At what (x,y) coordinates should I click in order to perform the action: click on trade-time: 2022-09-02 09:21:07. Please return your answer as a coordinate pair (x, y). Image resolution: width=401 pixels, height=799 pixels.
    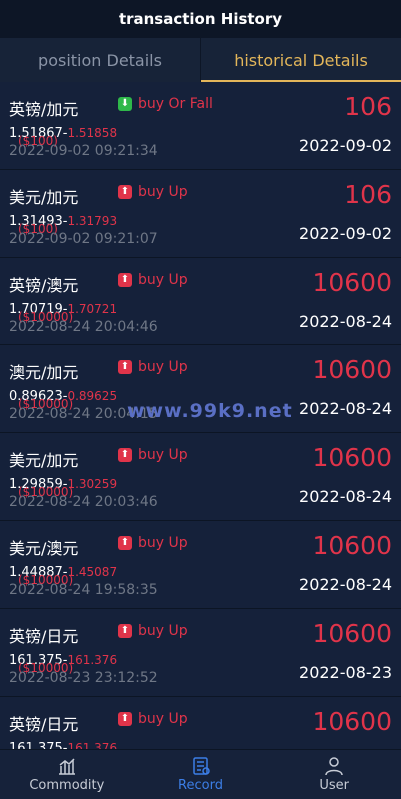
    Looking at the image, I should click on (83, 238).